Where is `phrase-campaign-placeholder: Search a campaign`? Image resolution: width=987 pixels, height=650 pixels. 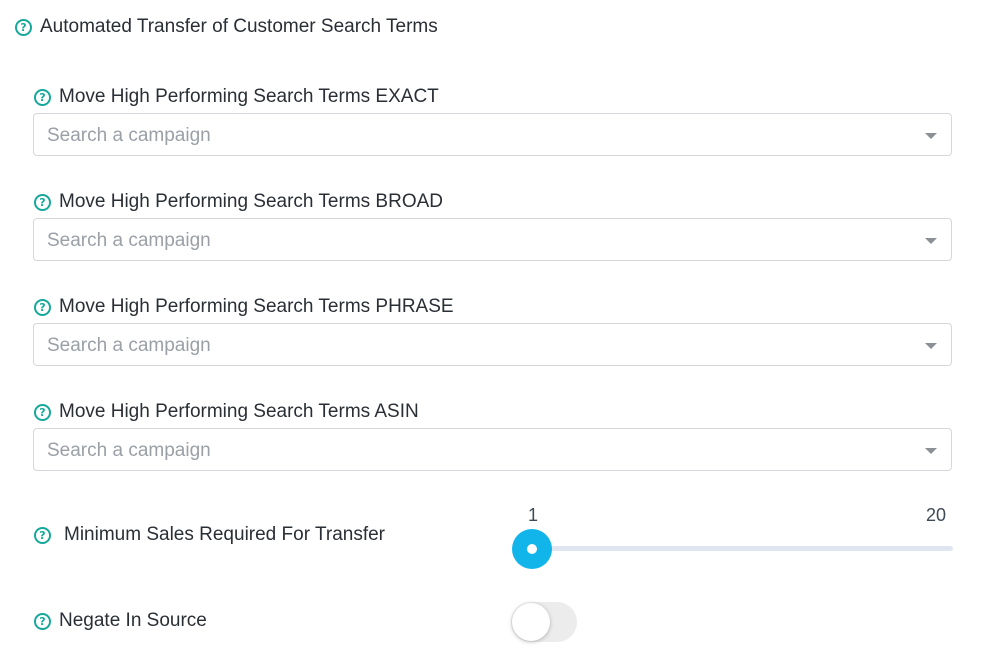
phrase-campaign-placeholder: Search a campaign is located at coordinates (129, 345).